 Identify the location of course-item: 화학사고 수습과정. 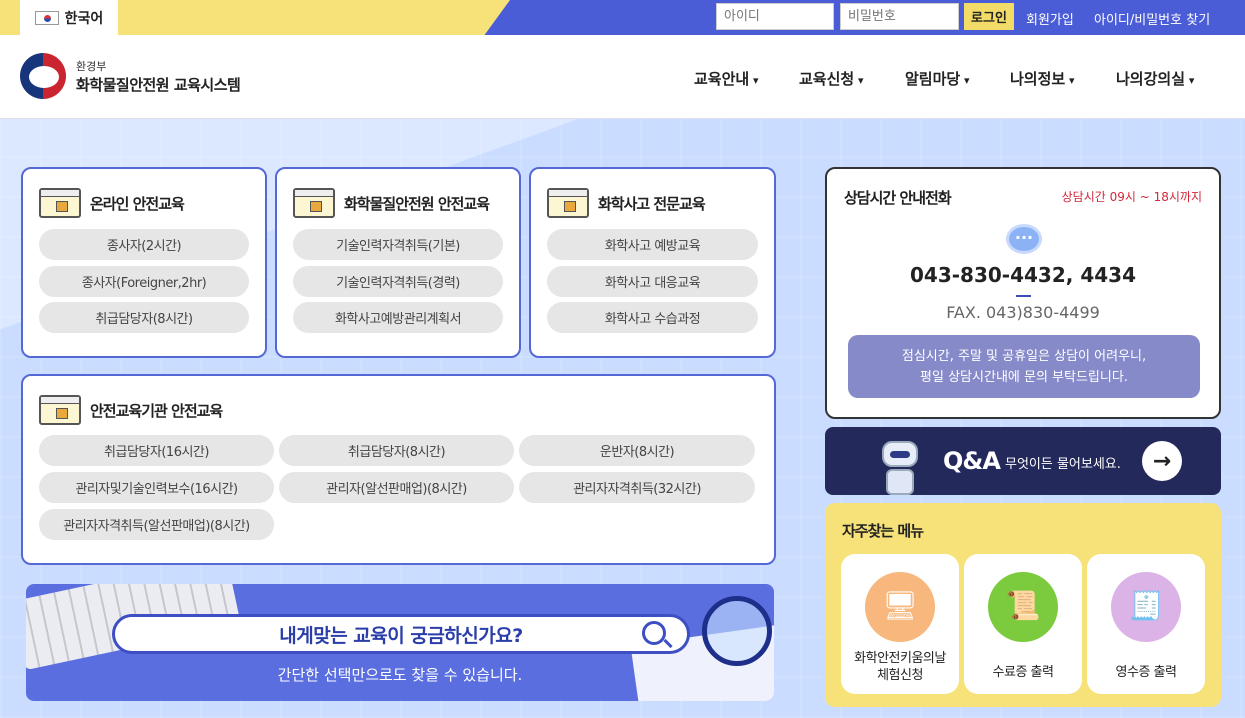
(652, 317).